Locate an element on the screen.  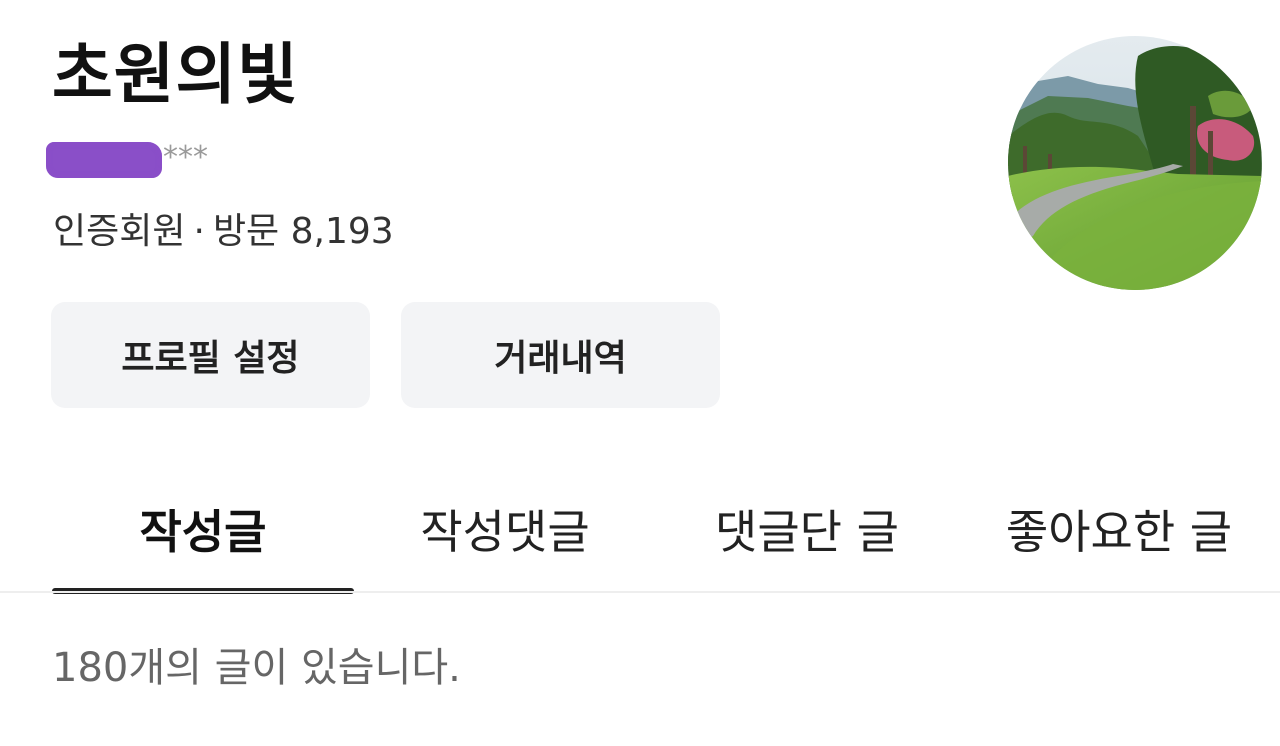
tab-commented-posts: 댓글단 글 is located at coordinates (807, 530).